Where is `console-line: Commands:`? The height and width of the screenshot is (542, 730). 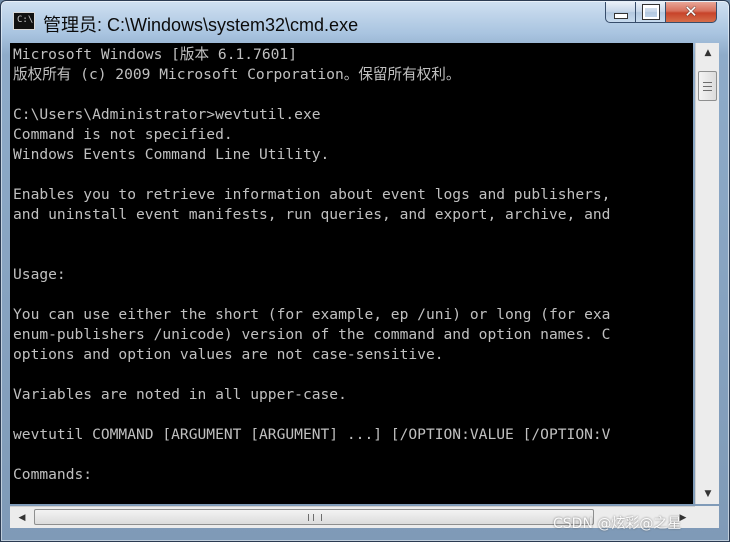 console-line: Commands: is located at coordinates (53, 474).